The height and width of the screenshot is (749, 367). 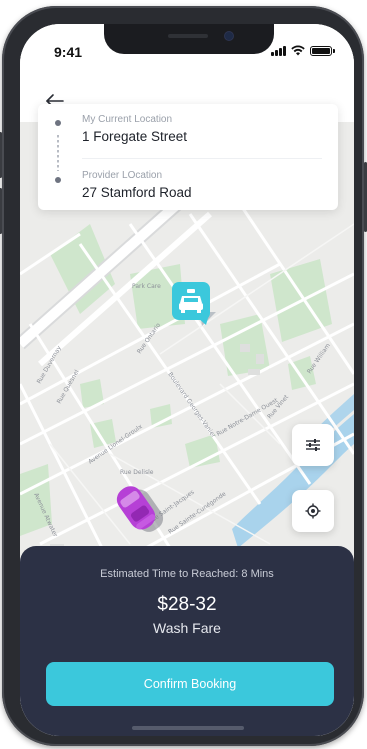 I want to click on status-bar: 9:41, so click(x=187, y=53).